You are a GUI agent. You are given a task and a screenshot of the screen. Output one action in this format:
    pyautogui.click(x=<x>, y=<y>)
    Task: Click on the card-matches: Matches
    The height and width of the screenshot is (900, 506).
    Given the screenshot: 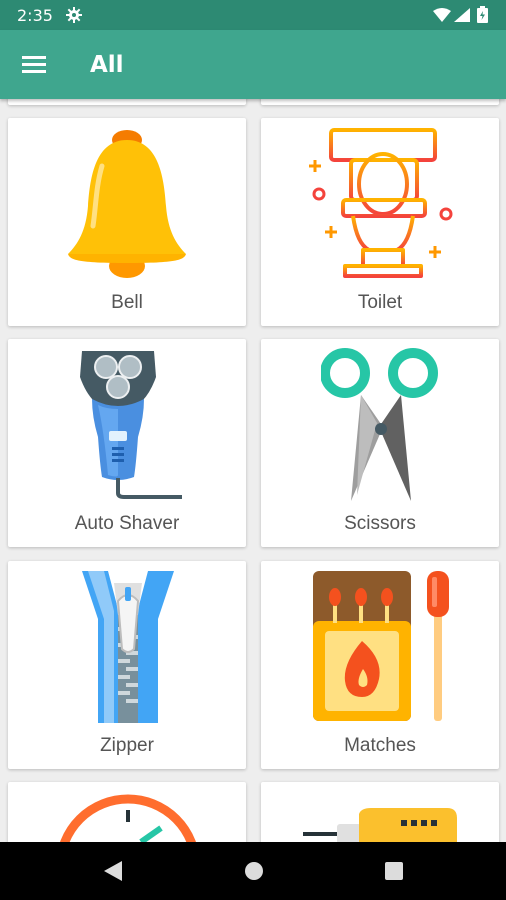 What is the action you would take?
    pyautogui.click(x=380, y=665)
    